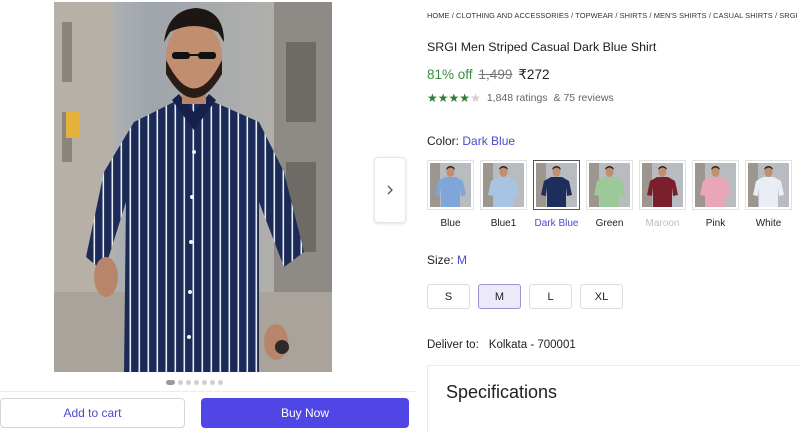 The image size is (800, 433). Describe the element at coordinates (499, 296) in the screenshot. I see `size-option: M` at that location.